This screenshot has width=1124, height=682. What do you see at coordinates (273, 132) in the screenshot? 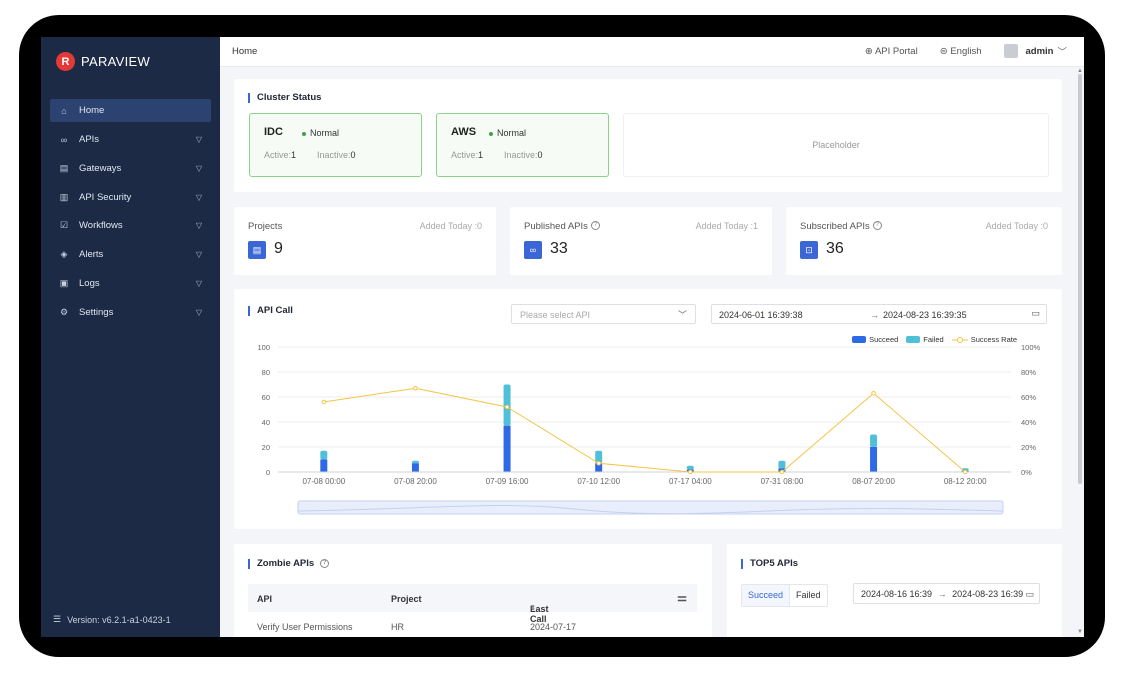
I see `cluster-name: IDC` at bounding box center [273, 132].